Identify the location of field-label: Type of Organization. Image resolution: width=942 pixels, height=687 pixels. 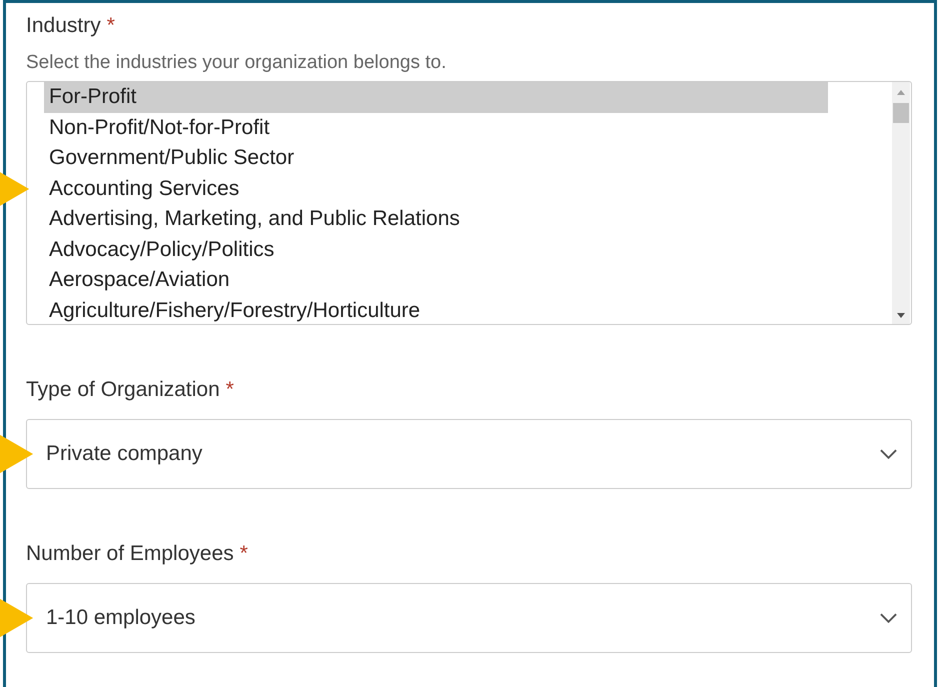
(123, 390).